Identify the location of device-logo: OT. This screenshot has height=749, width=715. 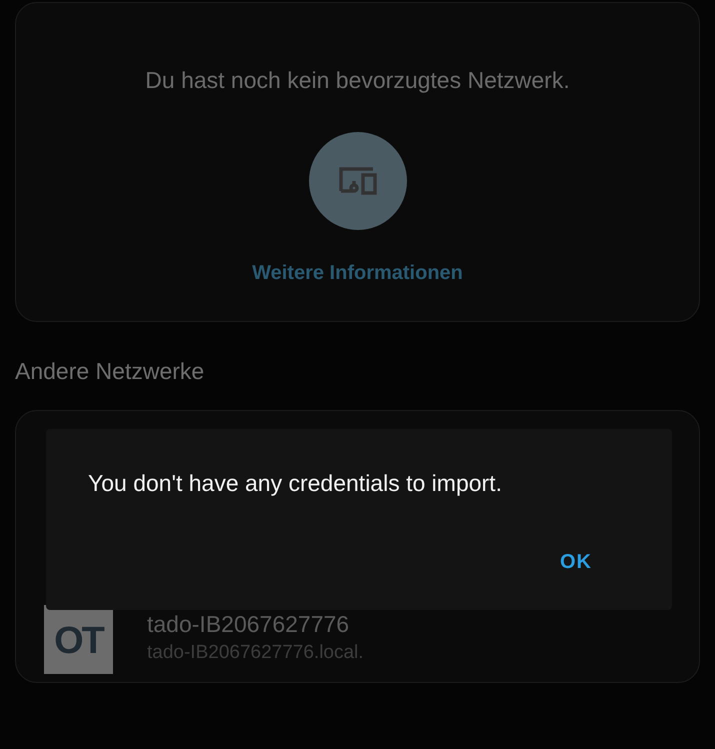
(78, 639).